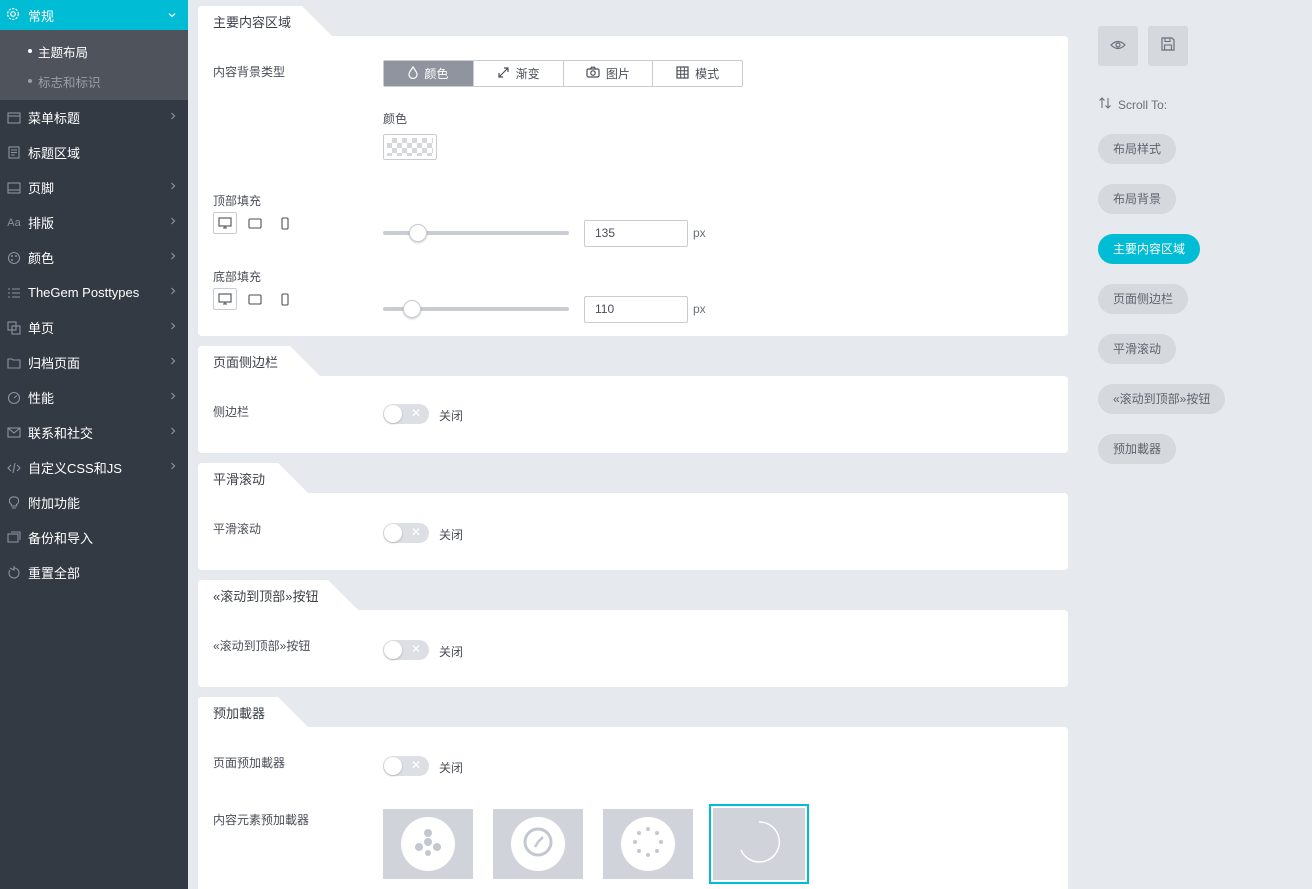 This screenshot has width=1312, height=889. What do you see at coordinates (69, 82) in the screenshot?
I see `sidebar-subitem-label: 标志和标识` at bounding box center [69, 82].